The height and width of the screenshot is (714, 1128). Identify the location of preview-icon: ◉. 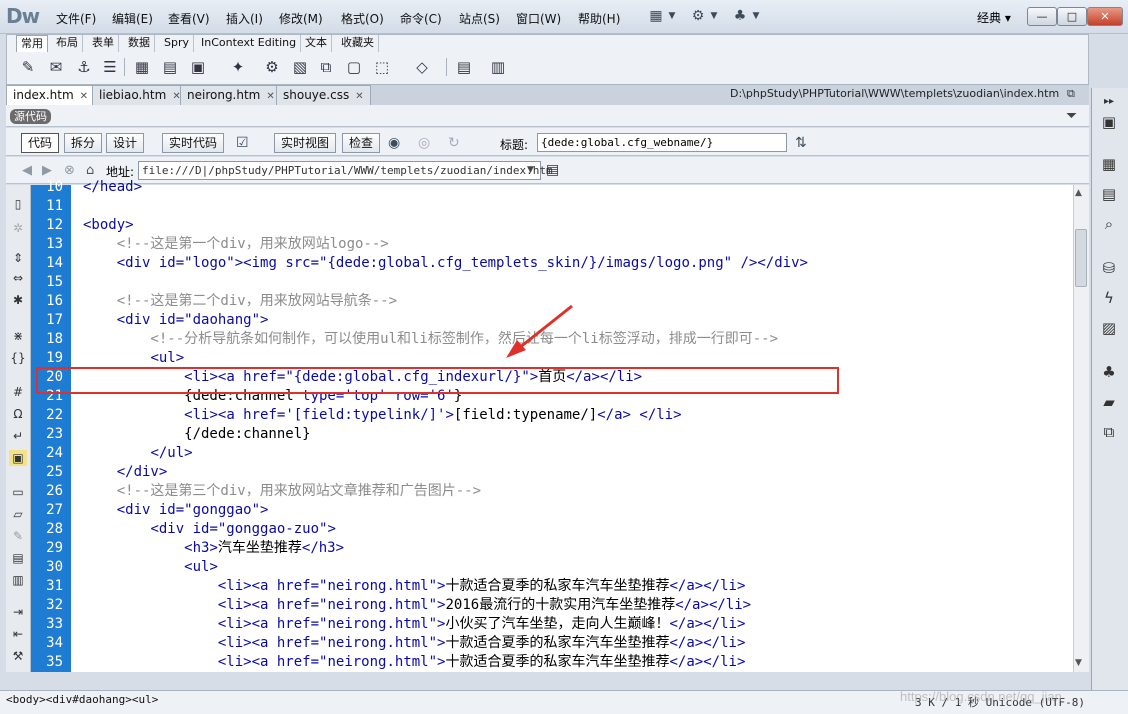
(394, 143).